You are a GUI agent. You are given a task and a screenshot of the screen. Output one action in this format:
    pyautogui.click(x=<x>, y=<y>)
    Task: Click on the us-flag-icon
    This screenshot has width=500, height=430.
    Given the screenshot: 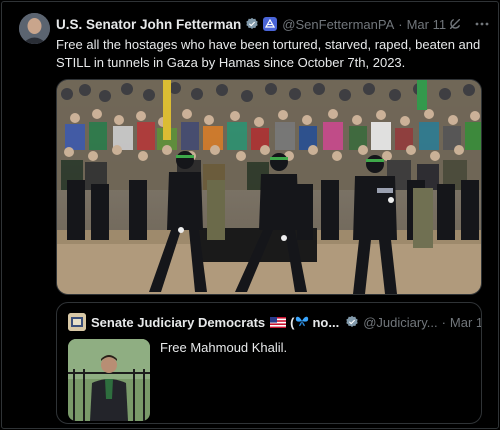 What is the action you would take?
    pyautogui.click(x=278, y=322)
    